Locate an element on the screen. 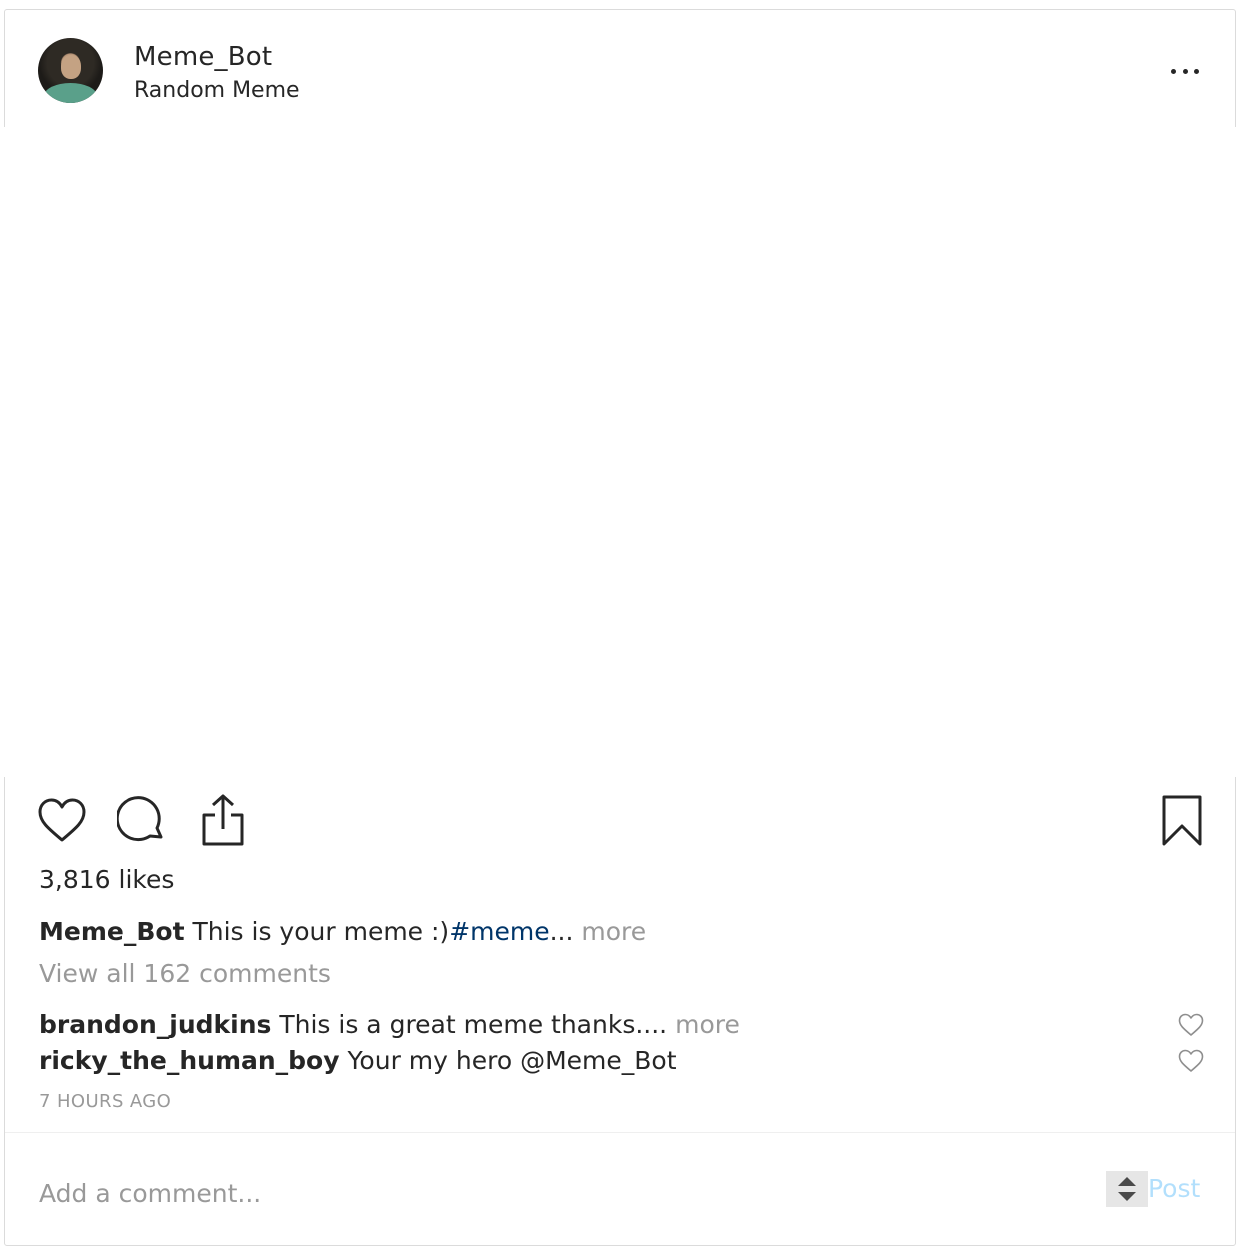 The image size is (1245, 1257). comment-username: ricky_the_human_boy is located at coordinates (189, 1060).